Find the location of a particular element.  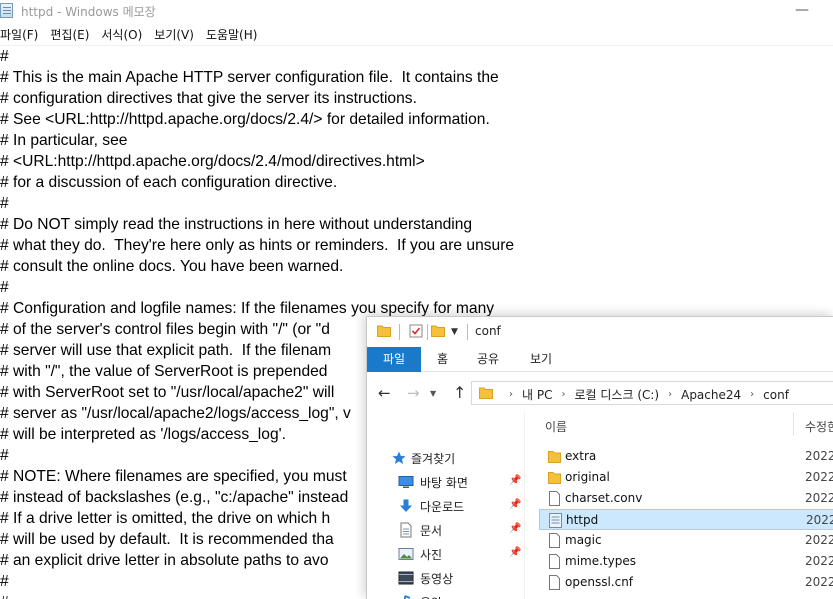

properties-icon is located at coordinates (416, 331).